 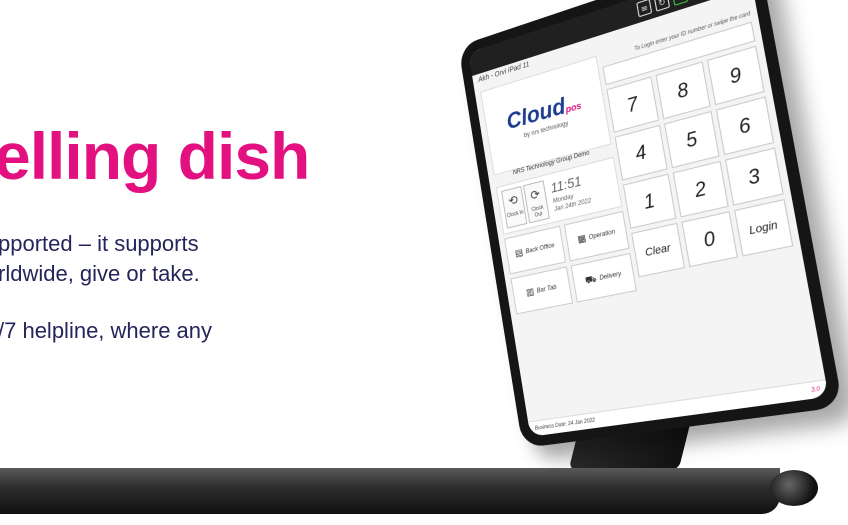 What do you see at coordinates (99, 243) in the screenshot?
I see `feature-line-1: pported – it supports` at bounding box center [99, 243].